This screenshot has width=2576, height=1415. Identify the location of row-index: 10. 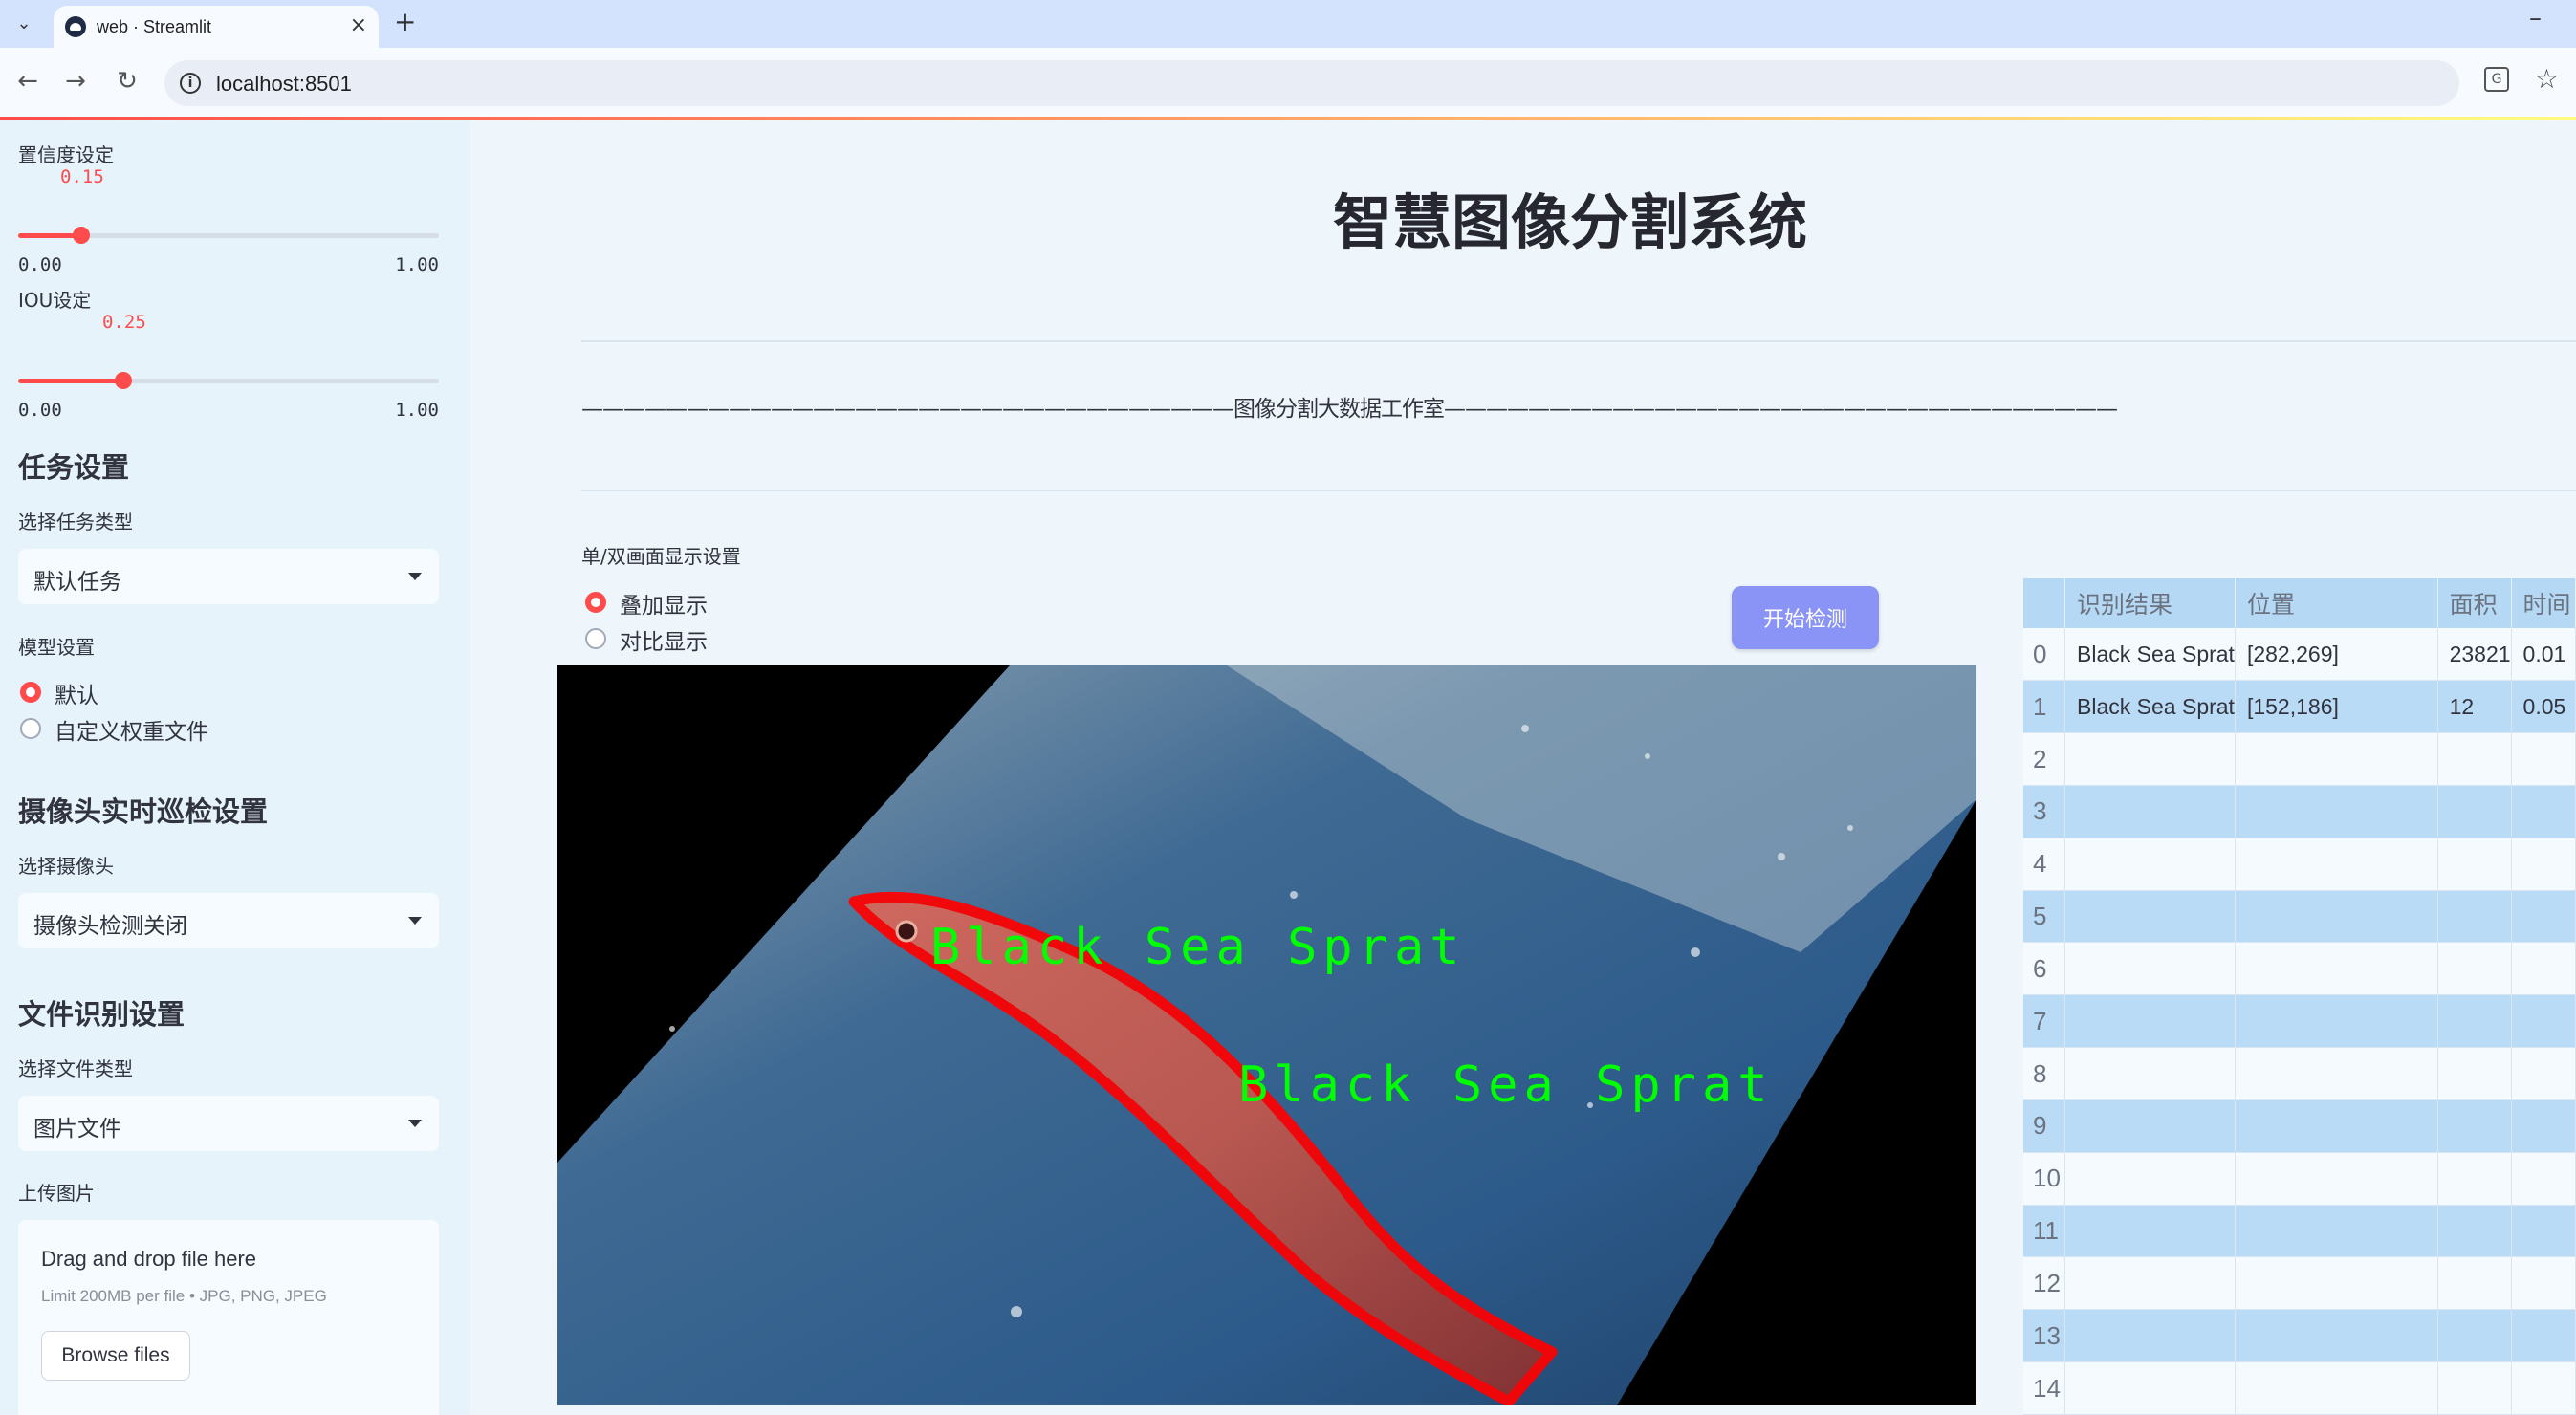
(2044, 1179).